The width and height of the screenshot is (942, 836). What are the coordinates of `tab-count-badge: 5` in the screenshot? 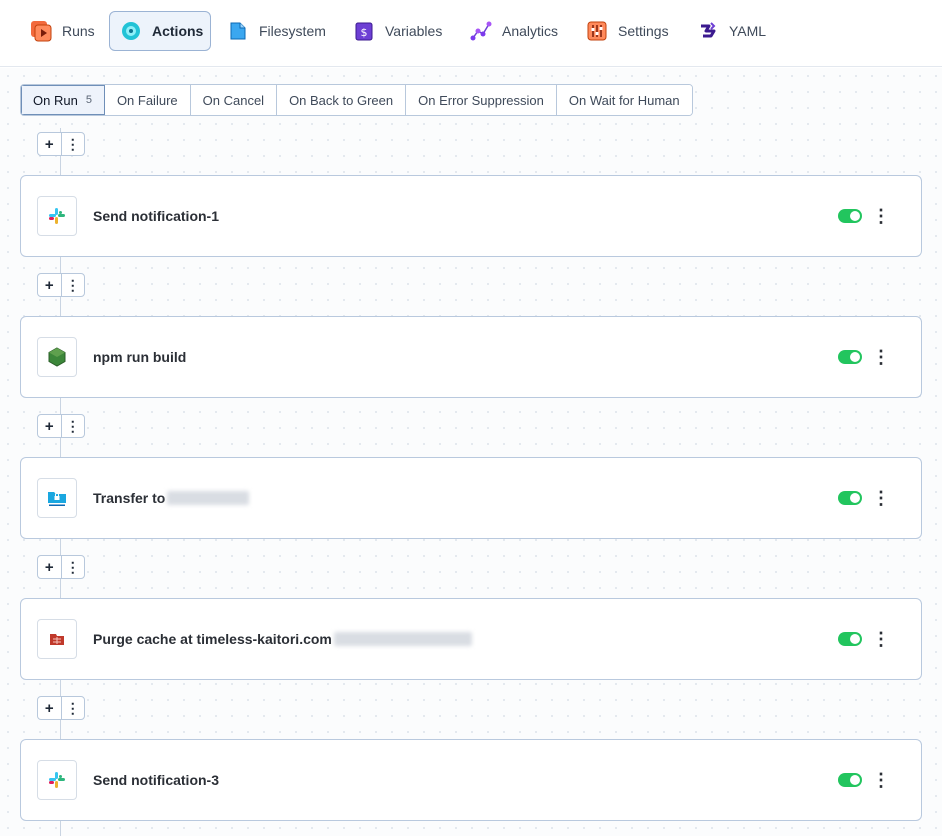 It's located at (88, 100).